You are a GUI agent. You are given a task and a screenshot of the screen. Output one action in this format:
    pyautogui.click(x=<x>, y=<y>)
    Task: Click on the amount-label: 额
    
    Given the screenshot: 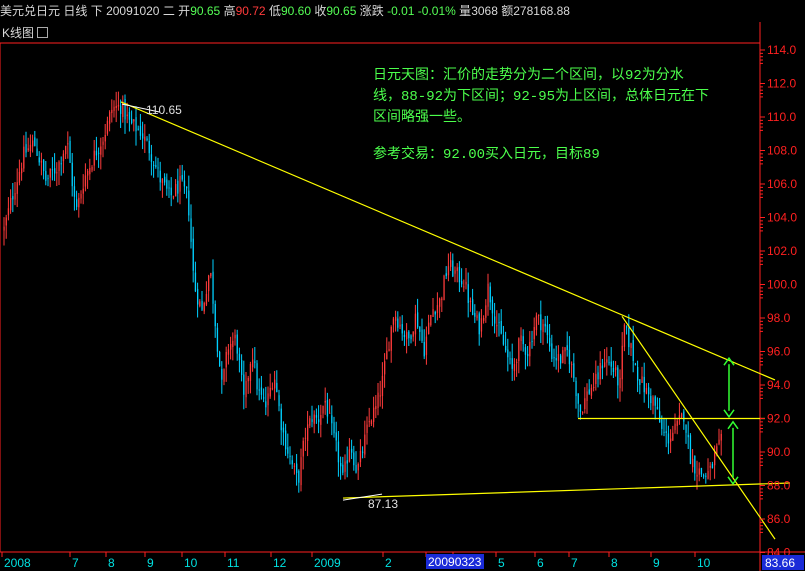 What is the action you would take?
    pyautogui.click(x=507, y=11)
    